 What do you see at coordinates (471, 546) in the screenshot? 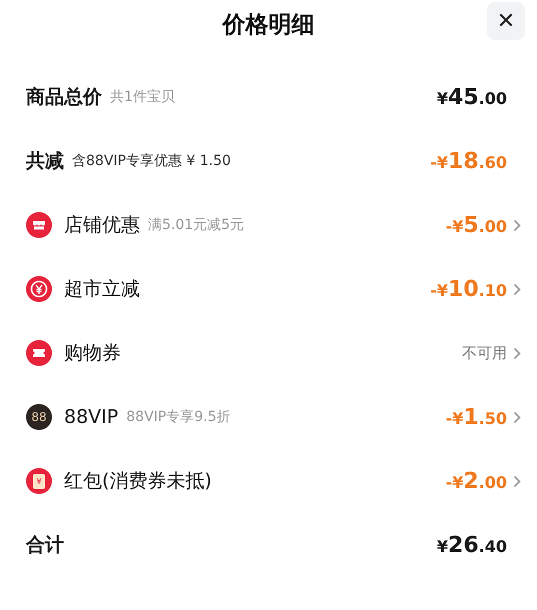
I see `price-text: ¥26.40` at bounding box center [471, 546].